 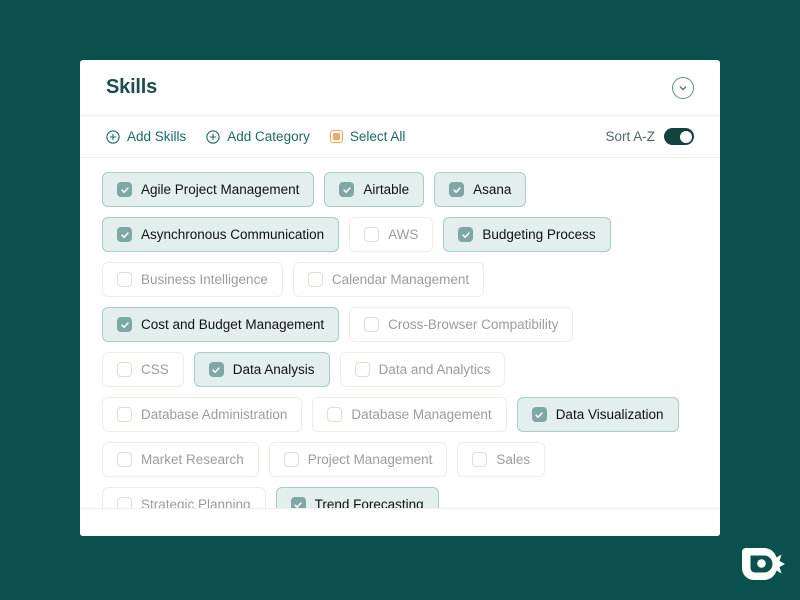 I want to click on skill-chip-label: Budgeting Process, so click(x=539, y=234).